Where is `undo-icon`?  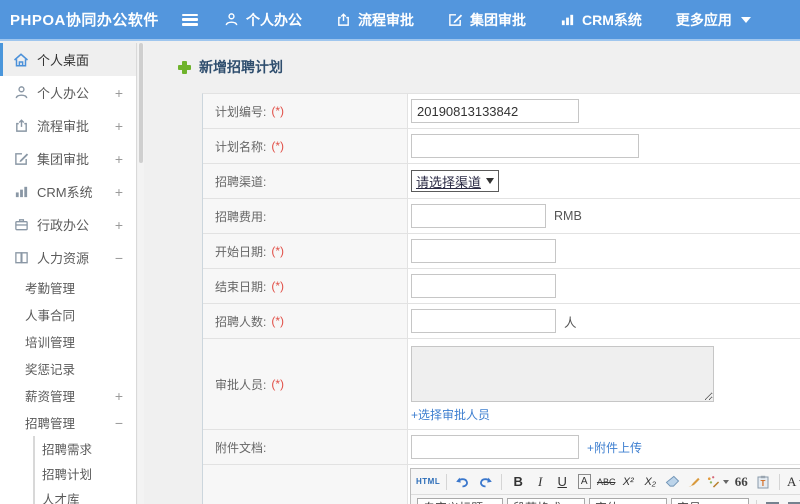 undo-icon is located at coordinates (463, 482).